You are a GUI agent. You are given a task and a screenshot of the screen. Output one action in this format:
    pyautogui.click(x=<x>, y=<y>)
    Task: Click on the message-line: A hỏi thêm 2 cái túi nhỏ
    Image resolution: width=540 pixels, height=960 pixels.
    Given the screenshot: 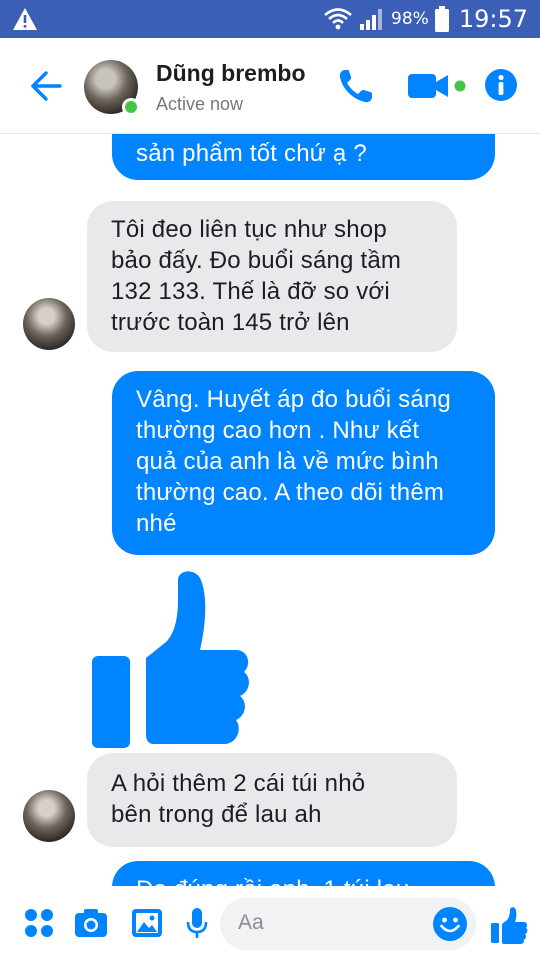 What is the action you would take?
    pyautogui.click(x=238, y=783)
    